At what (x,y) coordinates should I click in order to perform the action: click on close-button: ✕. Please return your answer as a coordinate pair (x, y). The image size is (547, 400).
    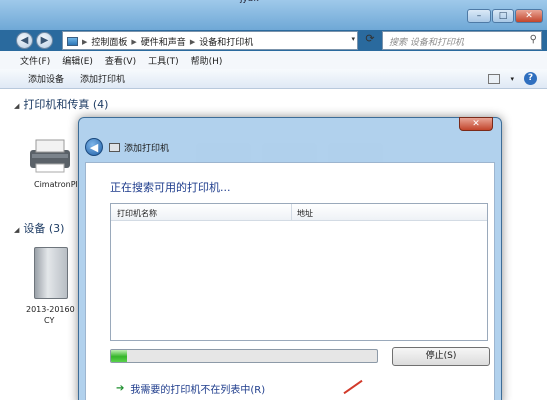
    Looking at the image, I should click on (529, 16).